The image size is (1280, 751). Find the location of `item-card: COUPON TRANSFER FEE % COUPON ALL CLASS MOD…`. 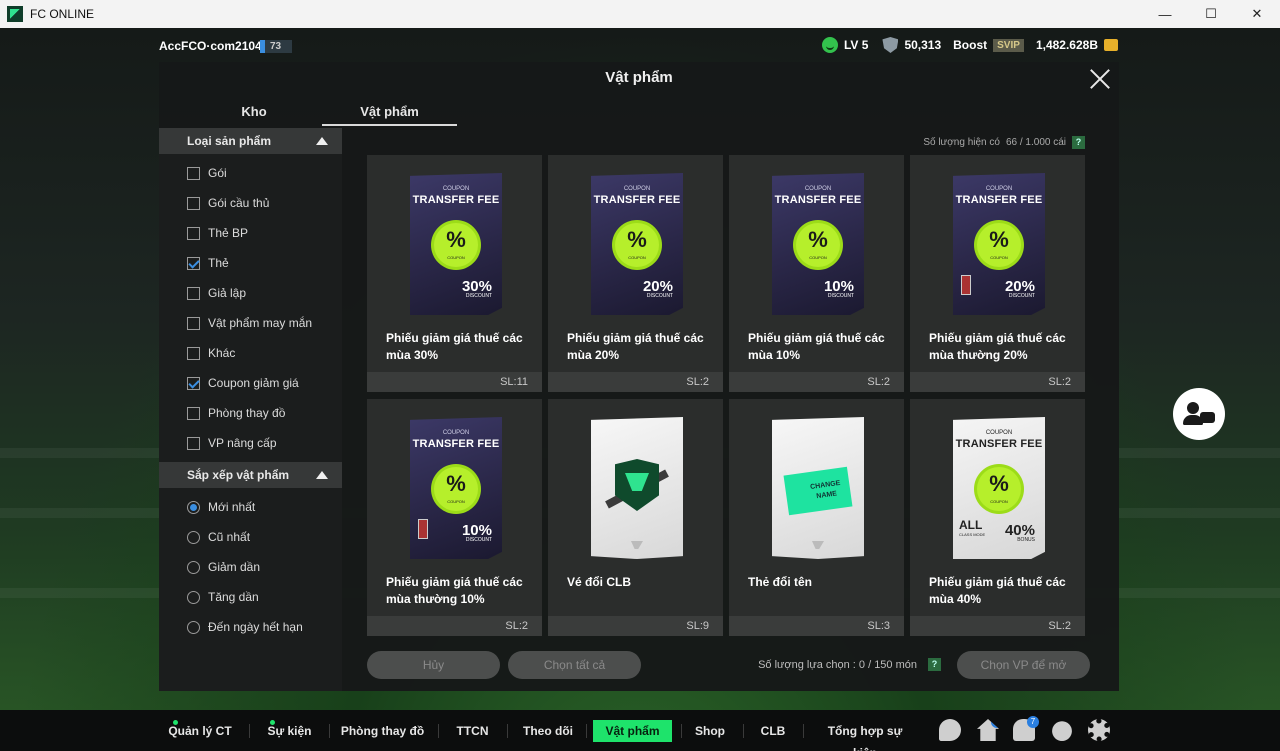

item-card: COUPON TRANSFER FEE % COUPON ALL CLASS MOD… is located at coordinates (997, 517).